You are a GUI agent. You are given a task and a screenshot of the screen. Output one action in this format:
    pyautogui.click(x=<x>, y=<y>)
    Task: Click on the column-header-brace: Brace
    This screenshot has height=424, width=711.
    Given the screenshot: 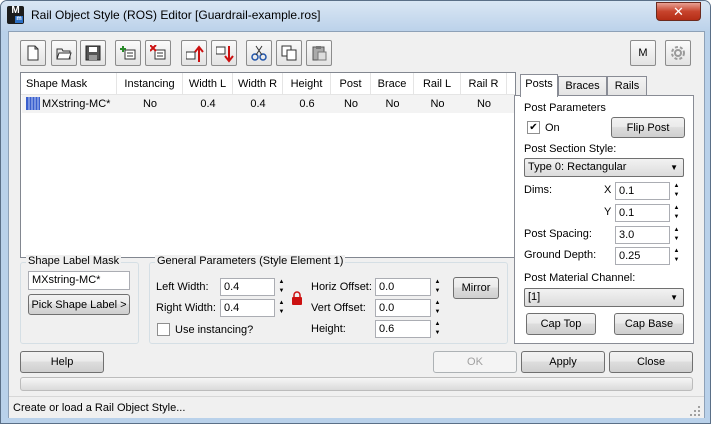 What is the action you would take?
    pyautogui.click(x=392, y=84)
    